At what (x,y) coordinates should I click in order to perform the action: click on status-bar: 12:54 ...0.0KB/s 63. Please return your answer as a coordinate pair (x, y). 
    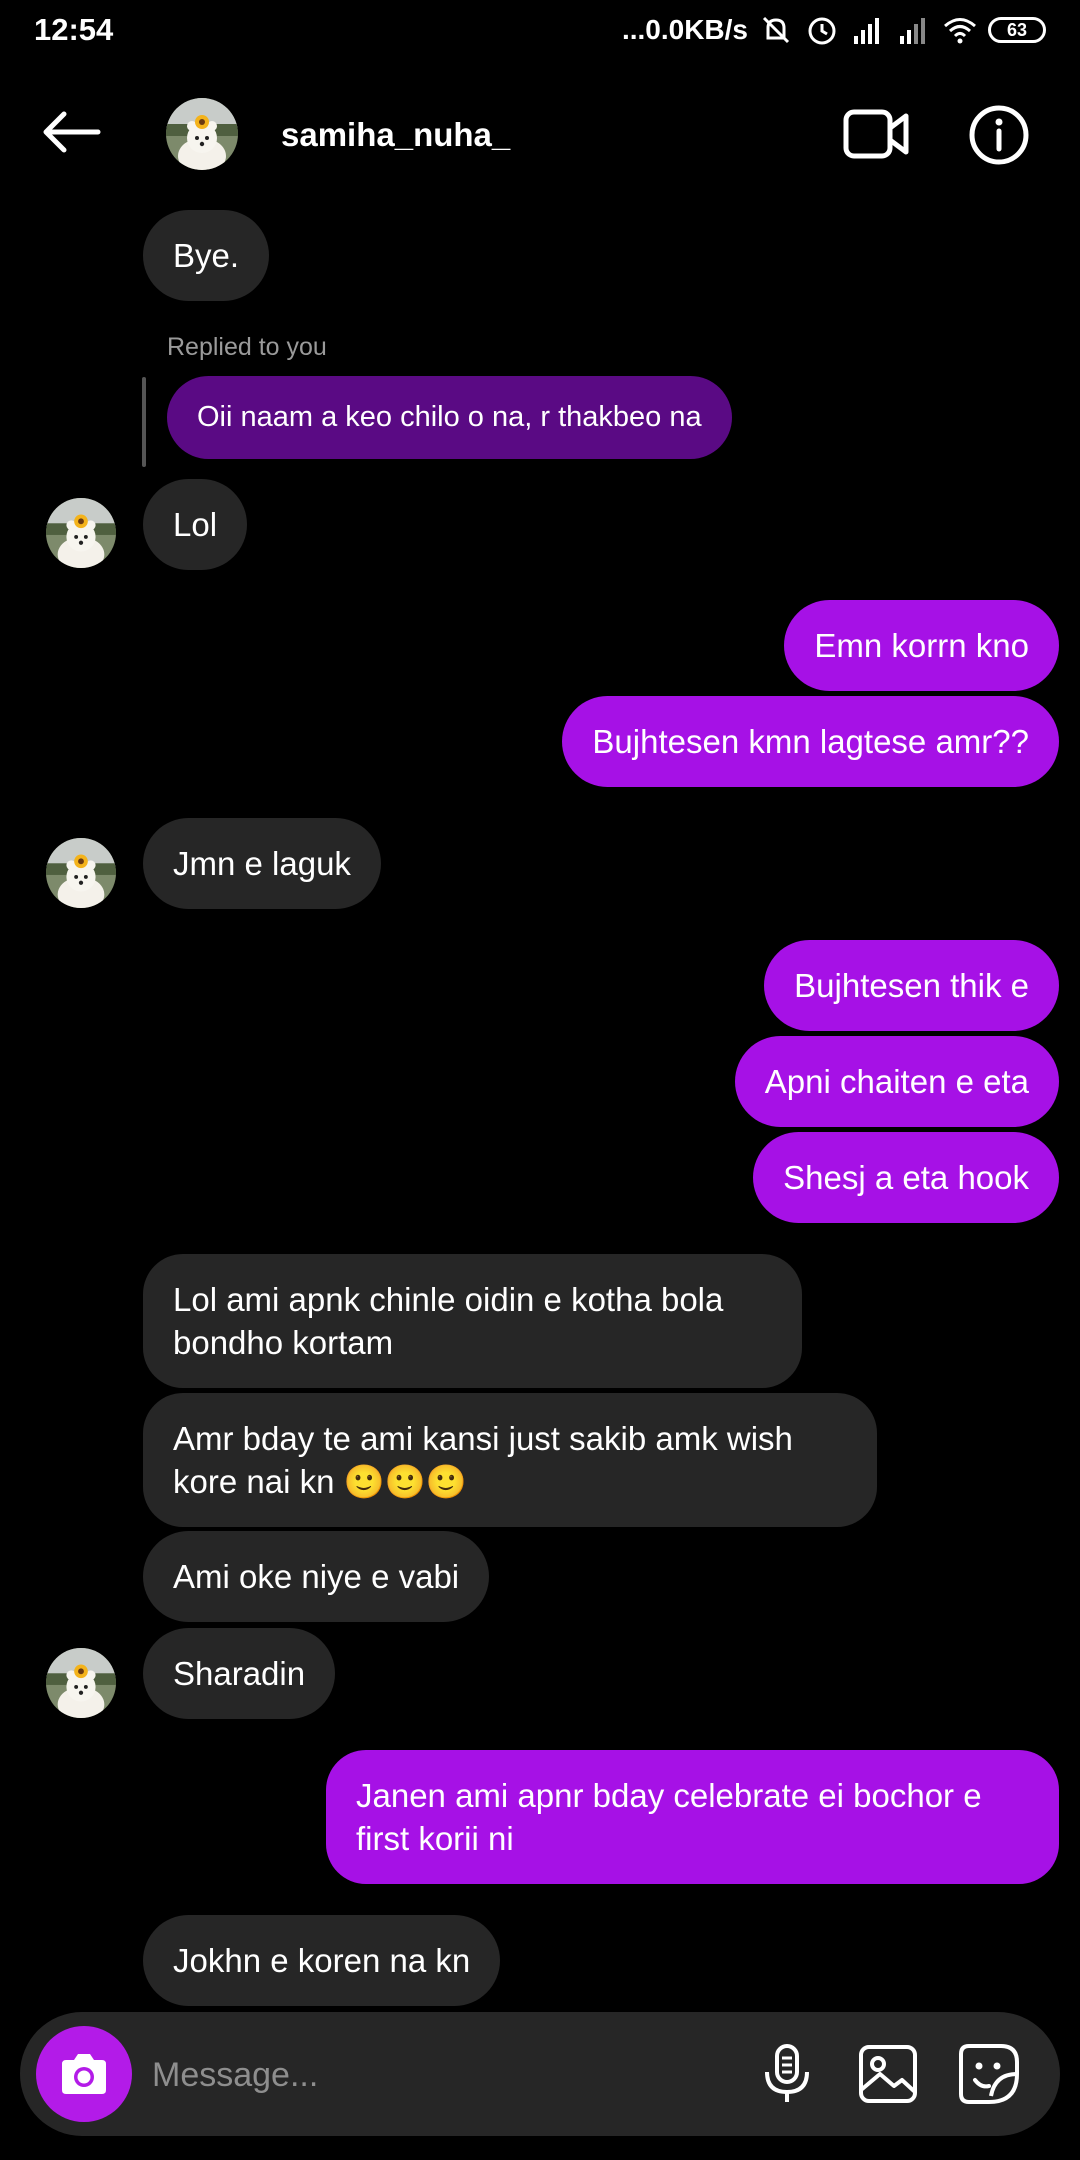
    Looking at the image, I should click on (540, 31).